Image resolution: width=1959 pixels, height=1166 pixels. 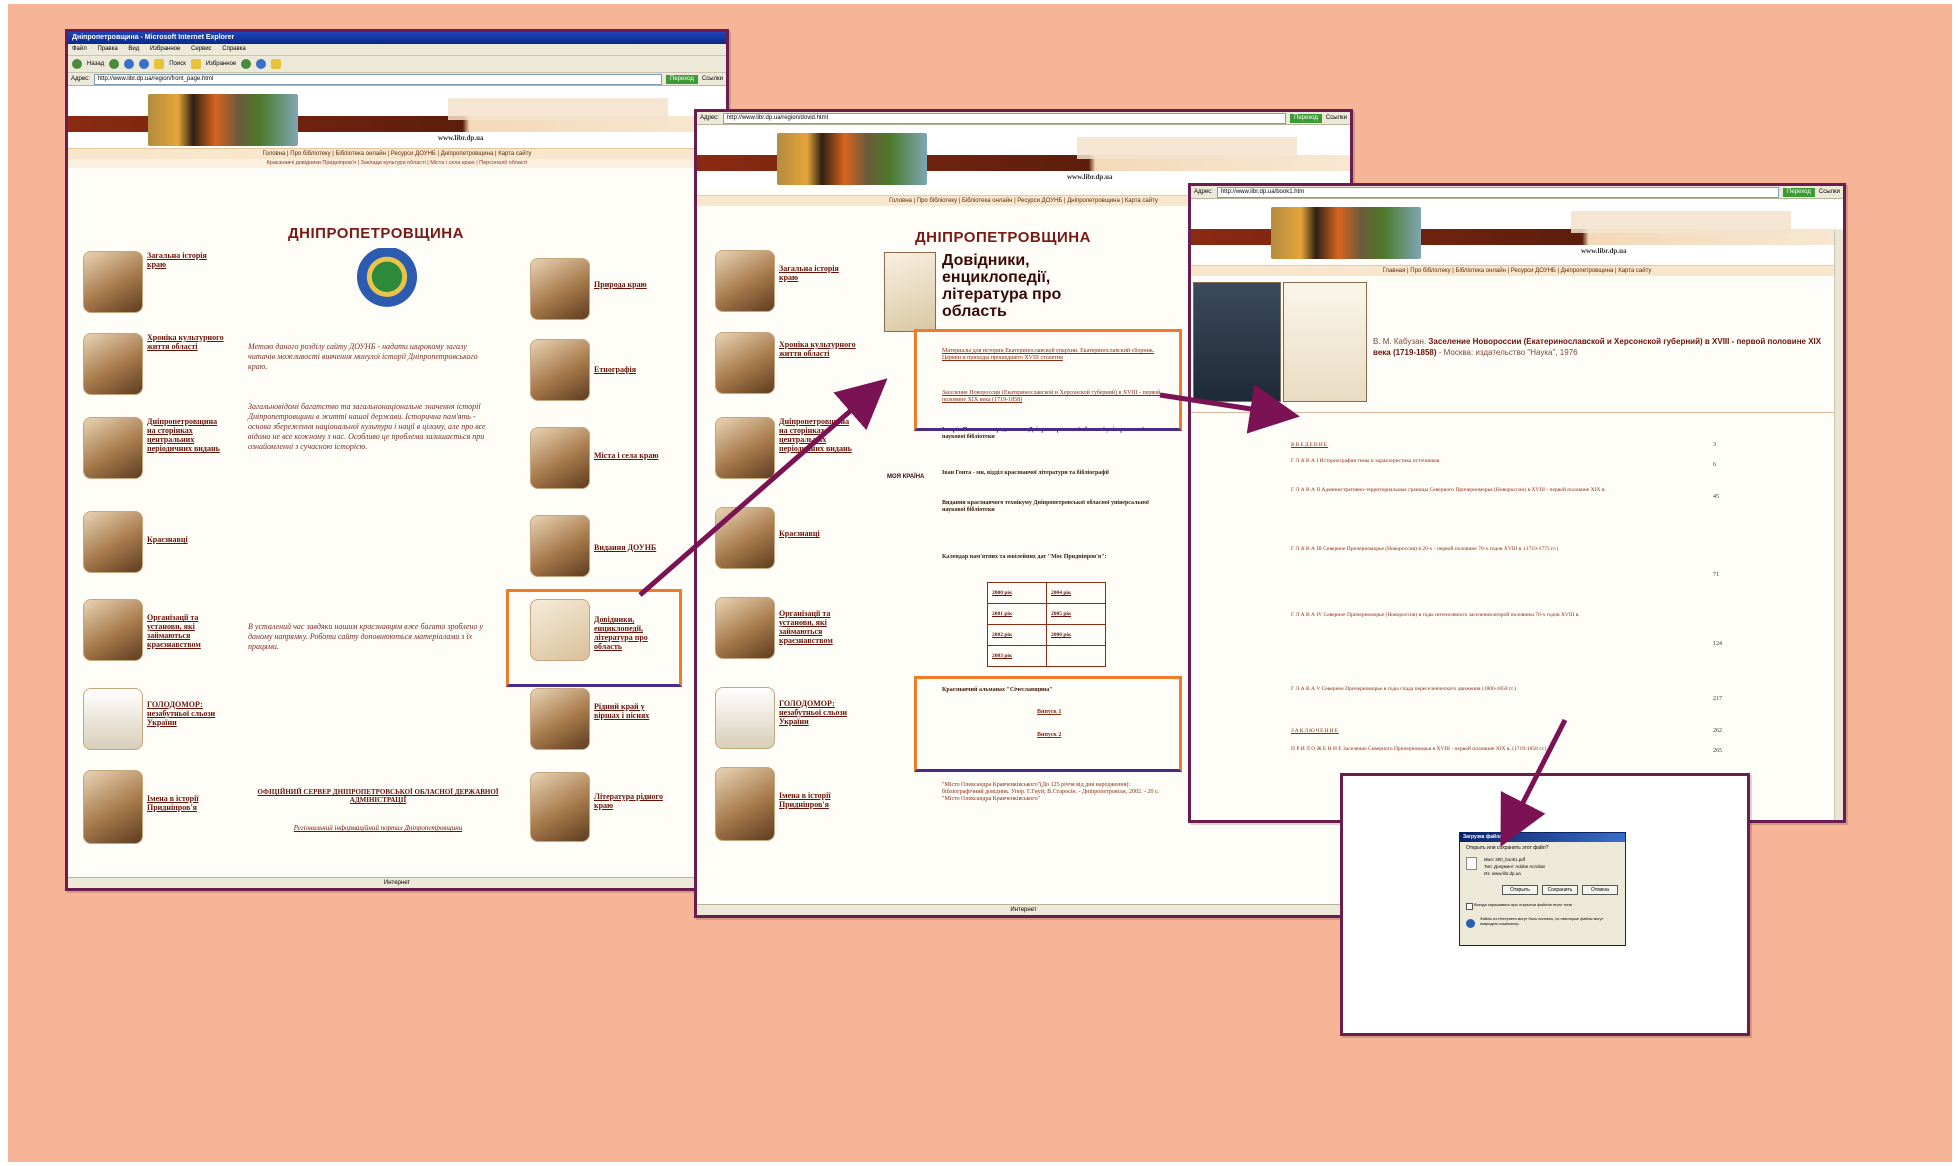 What do you see at coordinates (1534, 782) in the screenshot?
I see `arrow-to-download-dialog` at bounding box center [1534, 782].